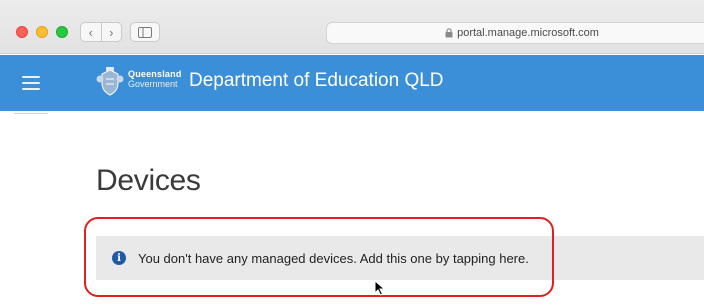 This screenshot has height=305, width=704. Describe the element at coordinates (62, 32) in the screenshot. I see `zoom-window-button` at that location.